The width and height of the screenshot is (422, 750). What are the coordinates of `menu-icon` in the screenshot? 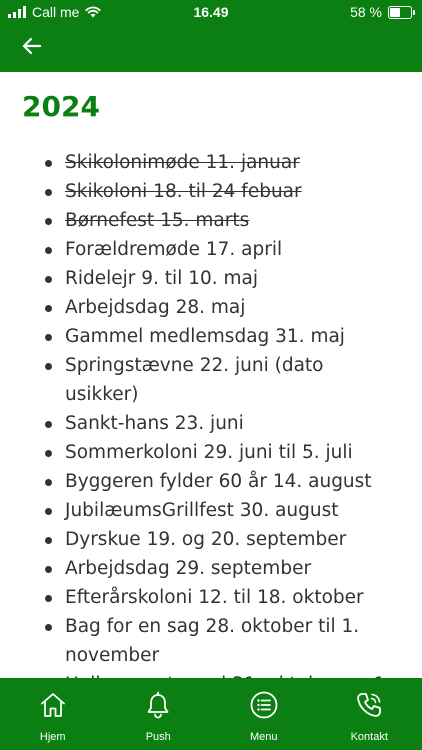 It's located at (264, 705).